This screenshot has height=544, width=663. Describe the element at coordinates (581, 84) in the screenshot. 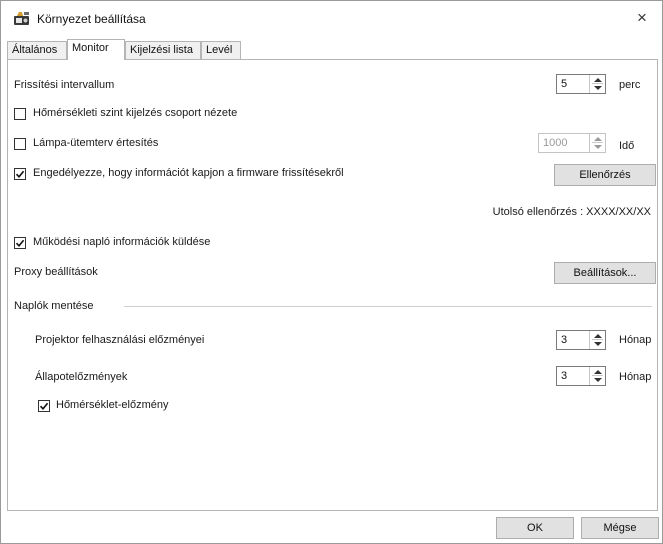

I see `refresh-interval-spinner: 5` at that location.